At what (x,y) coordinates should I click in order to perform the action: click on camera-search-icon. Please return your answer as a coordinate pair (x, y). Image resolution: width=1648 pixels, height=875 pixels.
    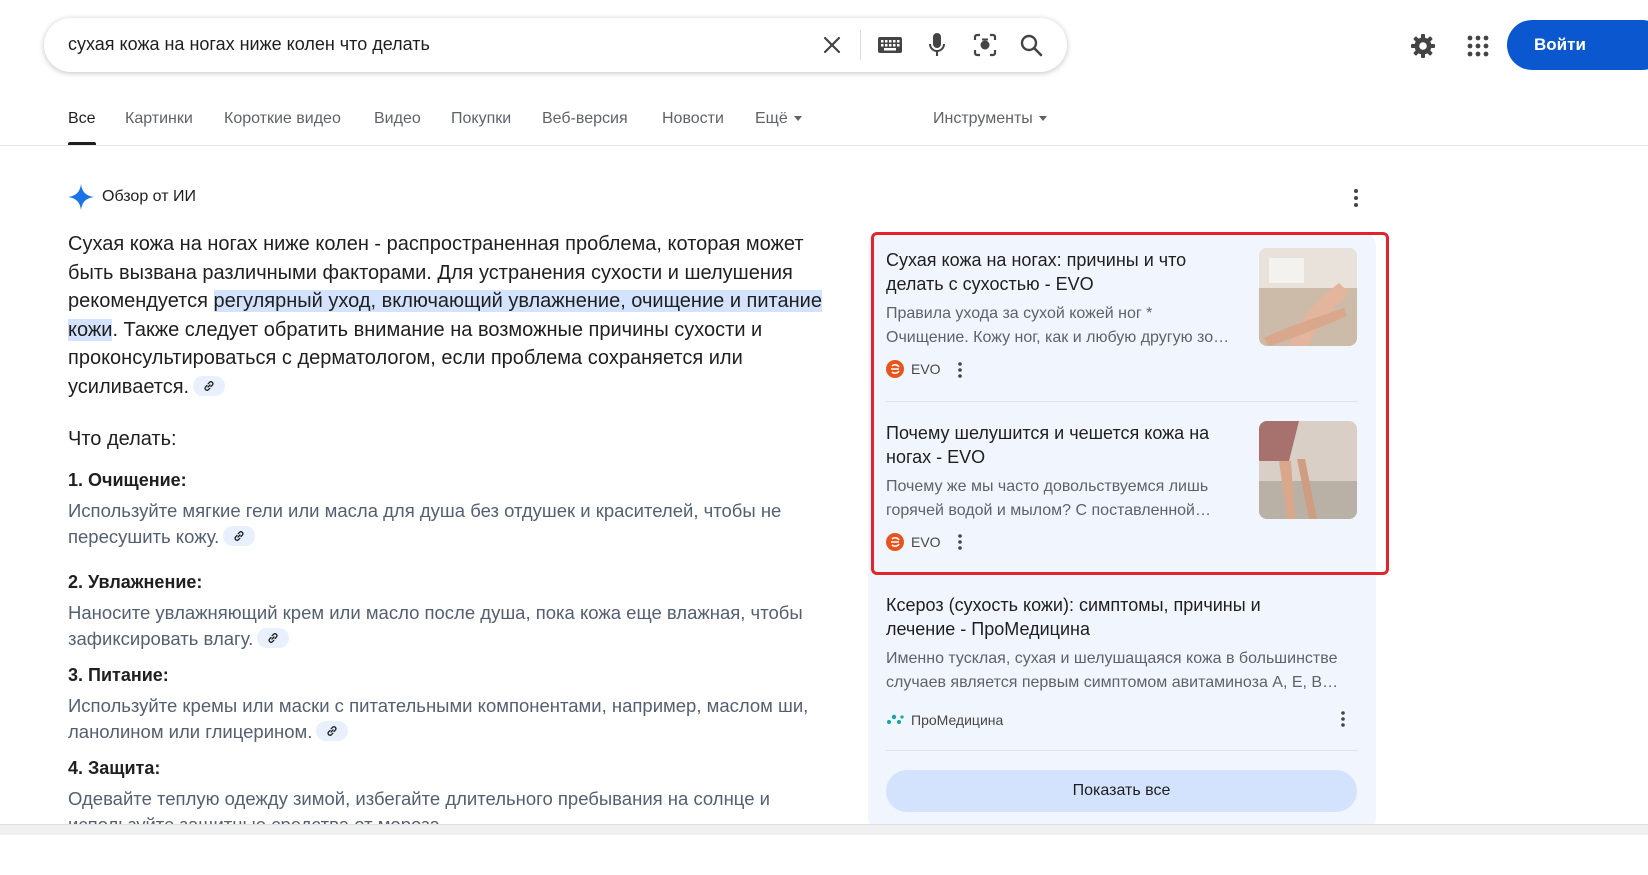
    Looking at the image, I should click on (985, 45).